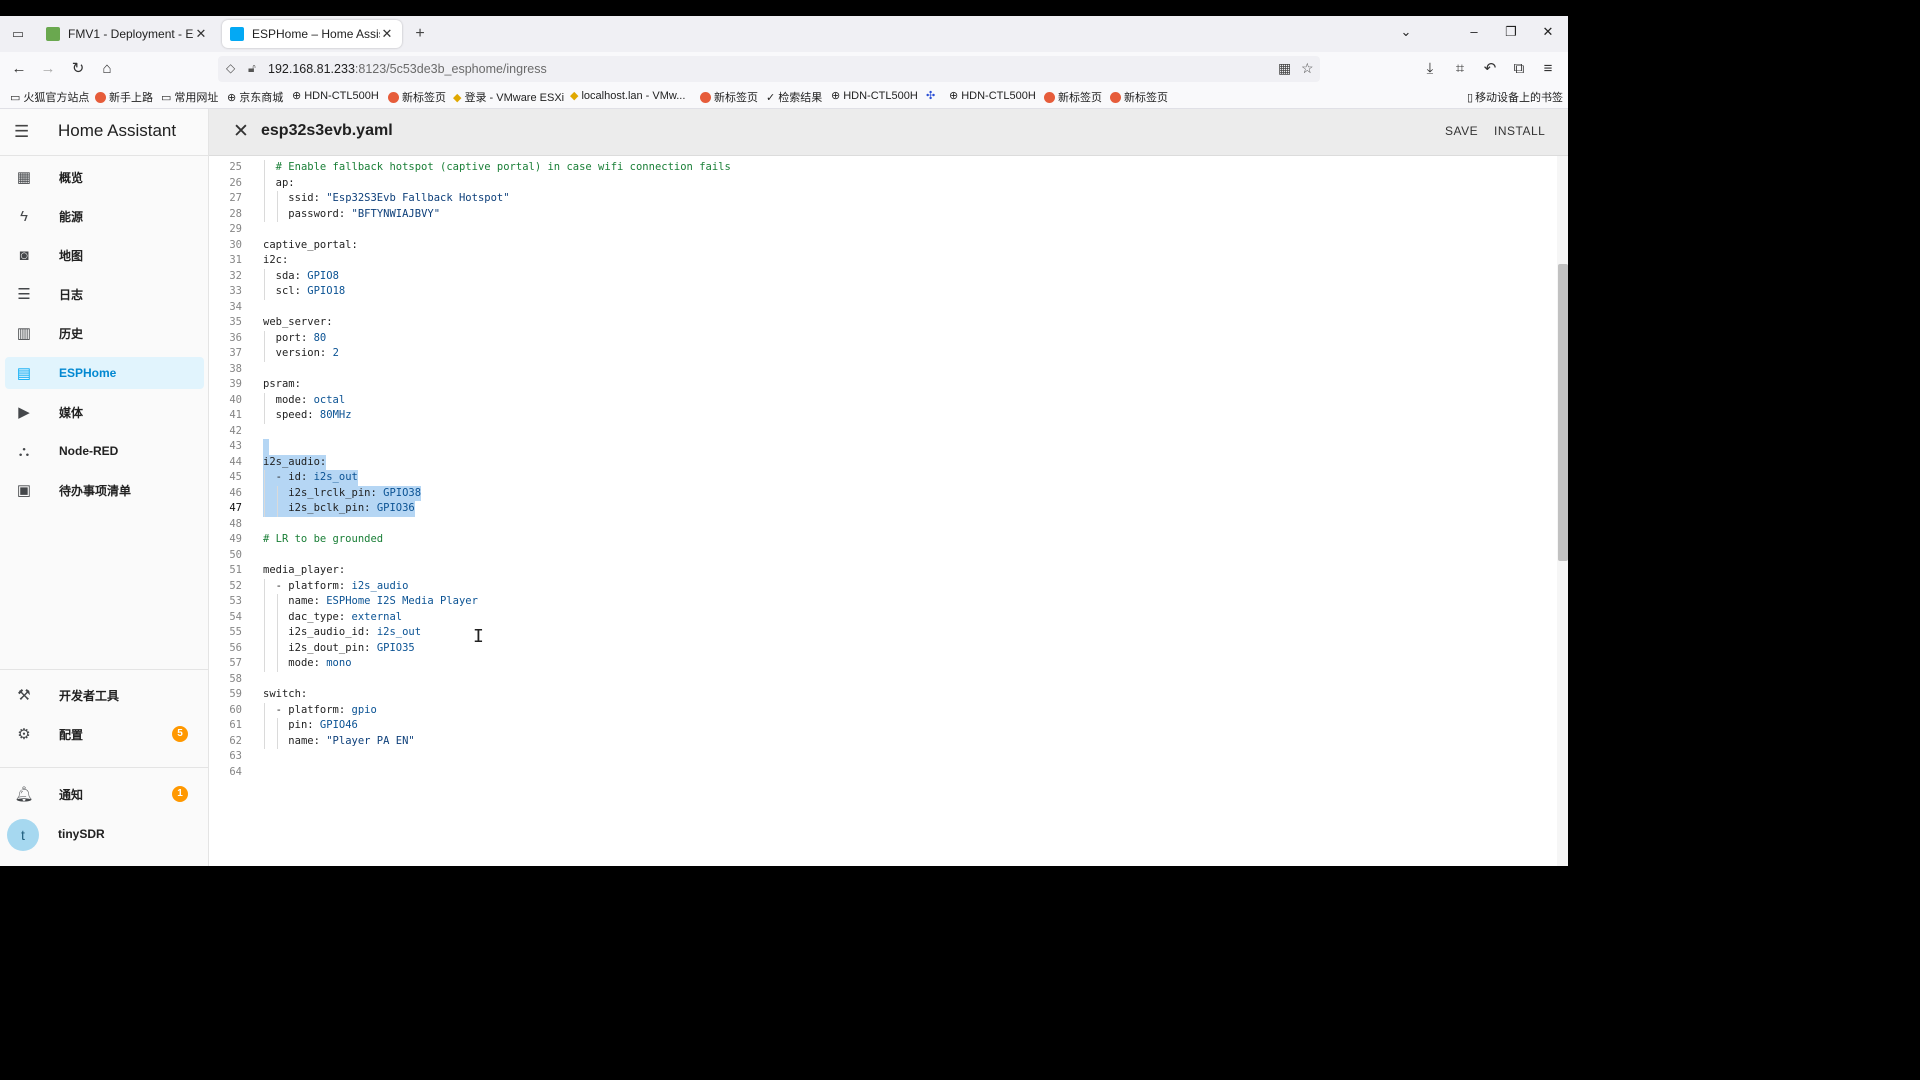 This screenshot has height=1080, width=1920. Describe the element at coordinates (1474, 31) in the screenshot. I see `minimize-icon: –` at that location.